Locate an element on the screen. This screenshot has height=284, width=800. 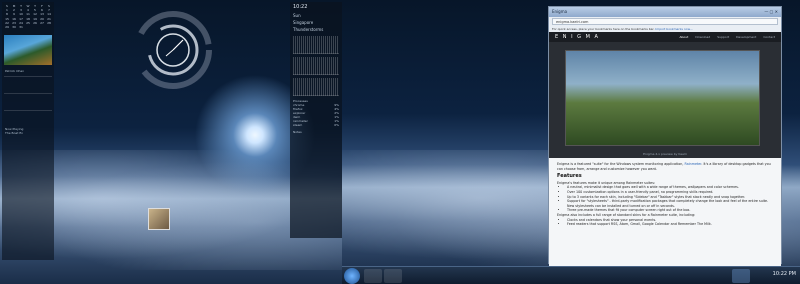
calendar-date: 26 is located at coordinates (35, 23).